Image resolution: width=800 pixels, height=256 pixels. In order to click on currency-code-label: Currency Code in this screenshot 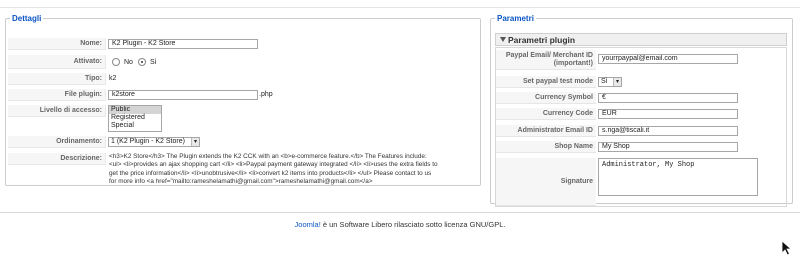, I will do `click(546, 114)`.